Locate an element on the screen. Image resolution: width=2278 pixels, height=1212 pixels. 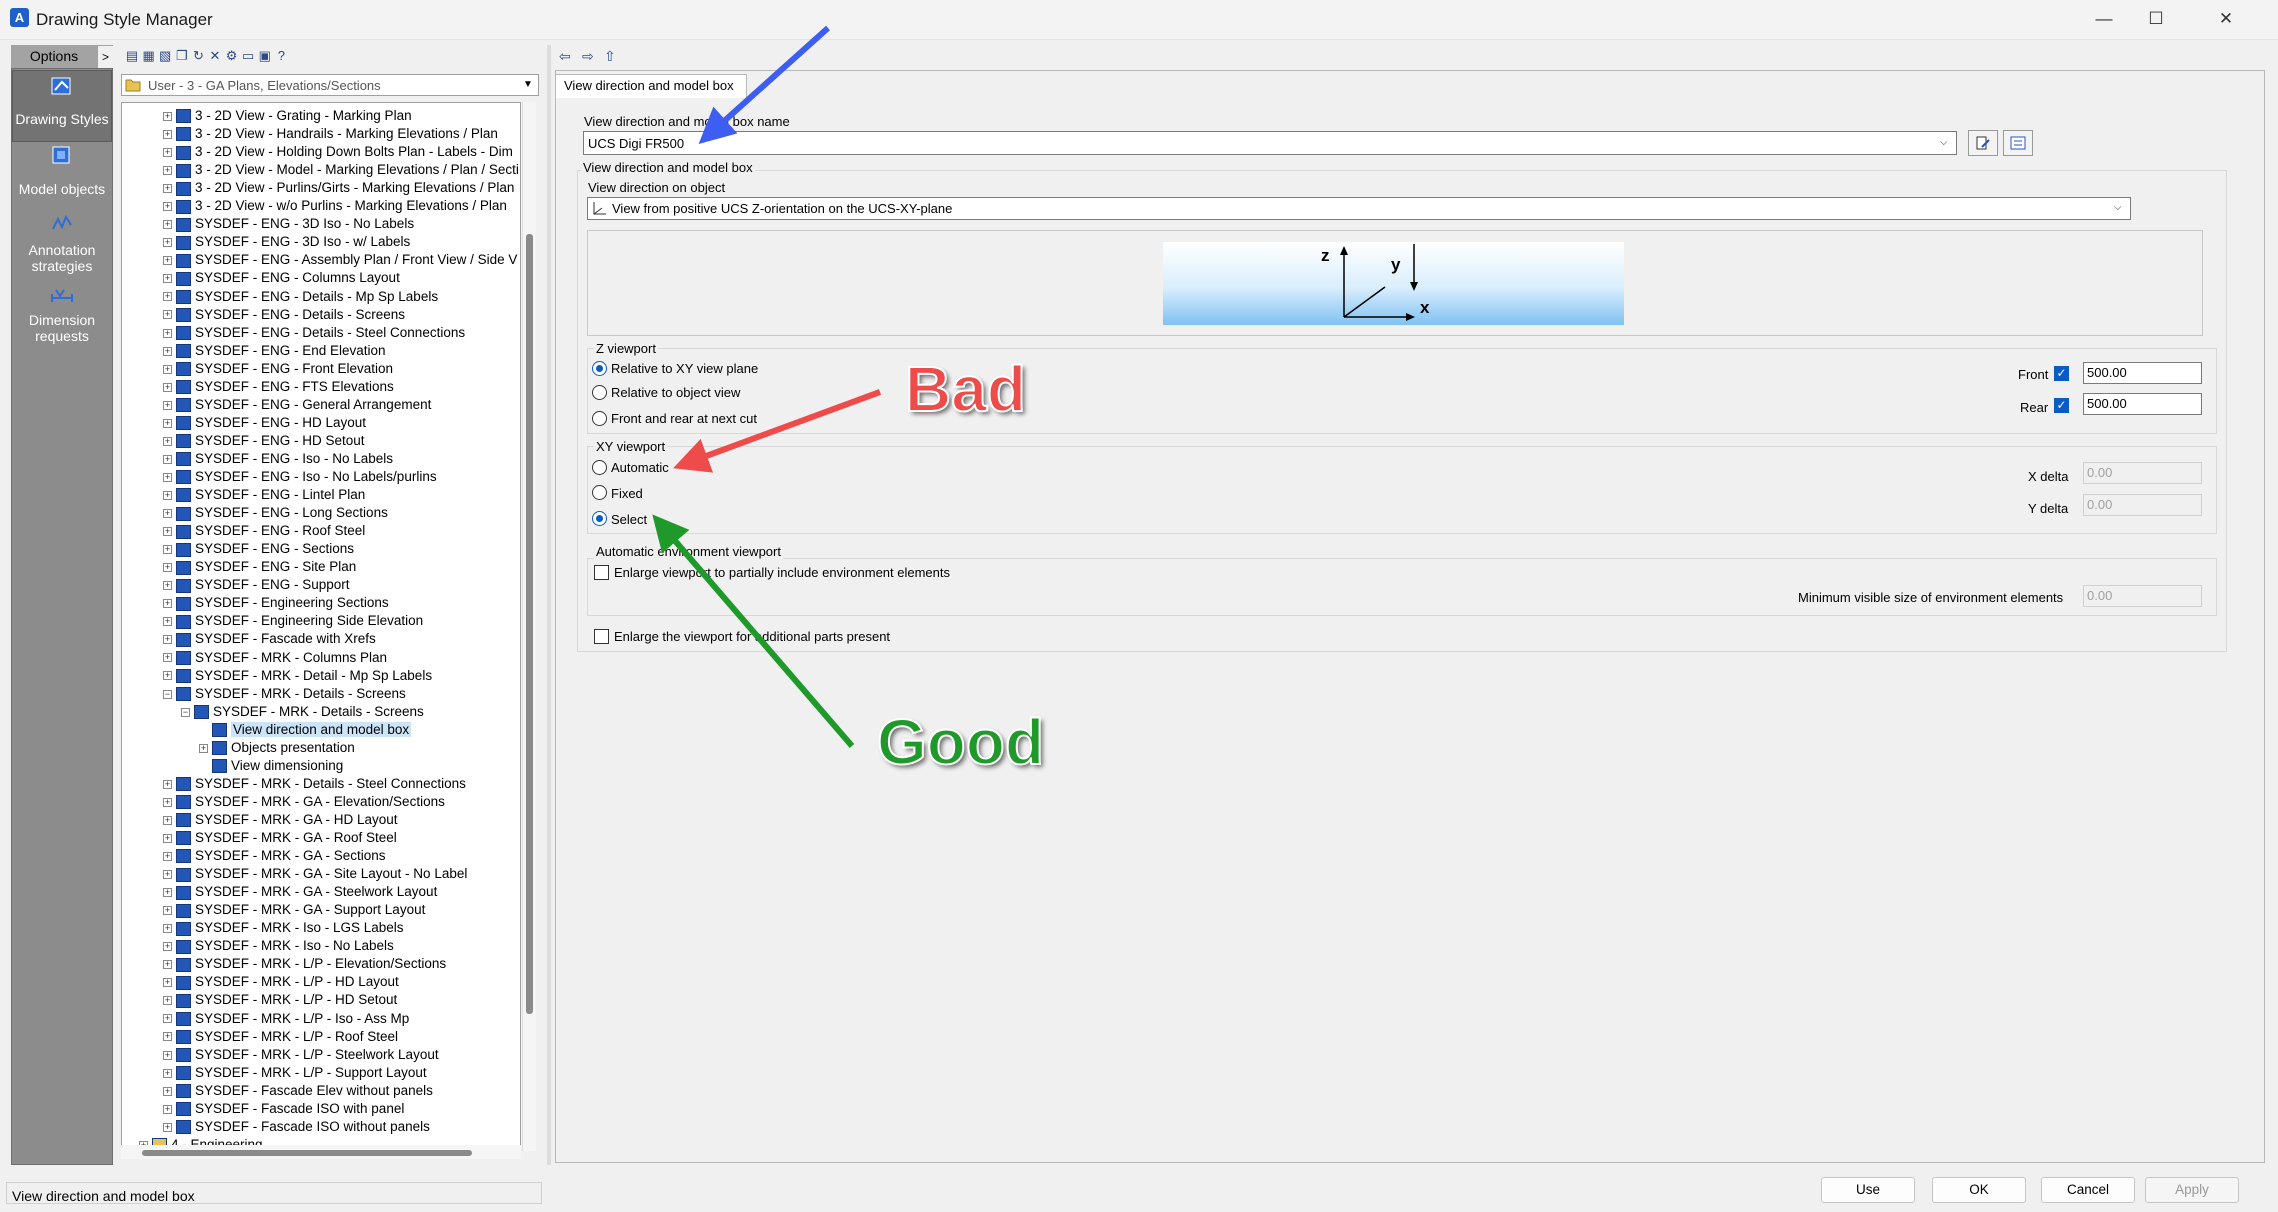
settings-icon: ⚙ is located at coordinates (232, 56).